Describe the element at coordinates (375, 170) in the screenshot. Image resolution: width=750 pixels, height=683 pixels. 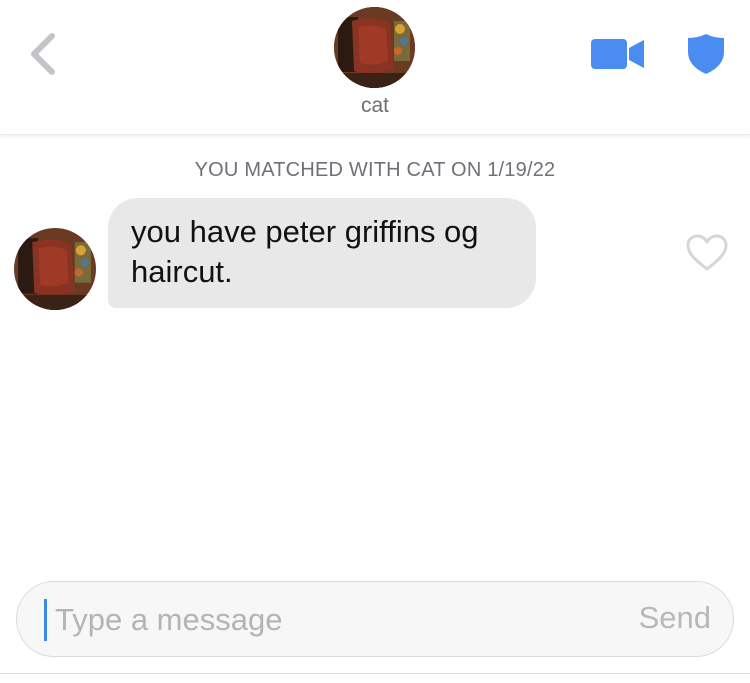
I see `match-banner: YOU MATCHED WITH CAT ON 1/19/22` at that location.